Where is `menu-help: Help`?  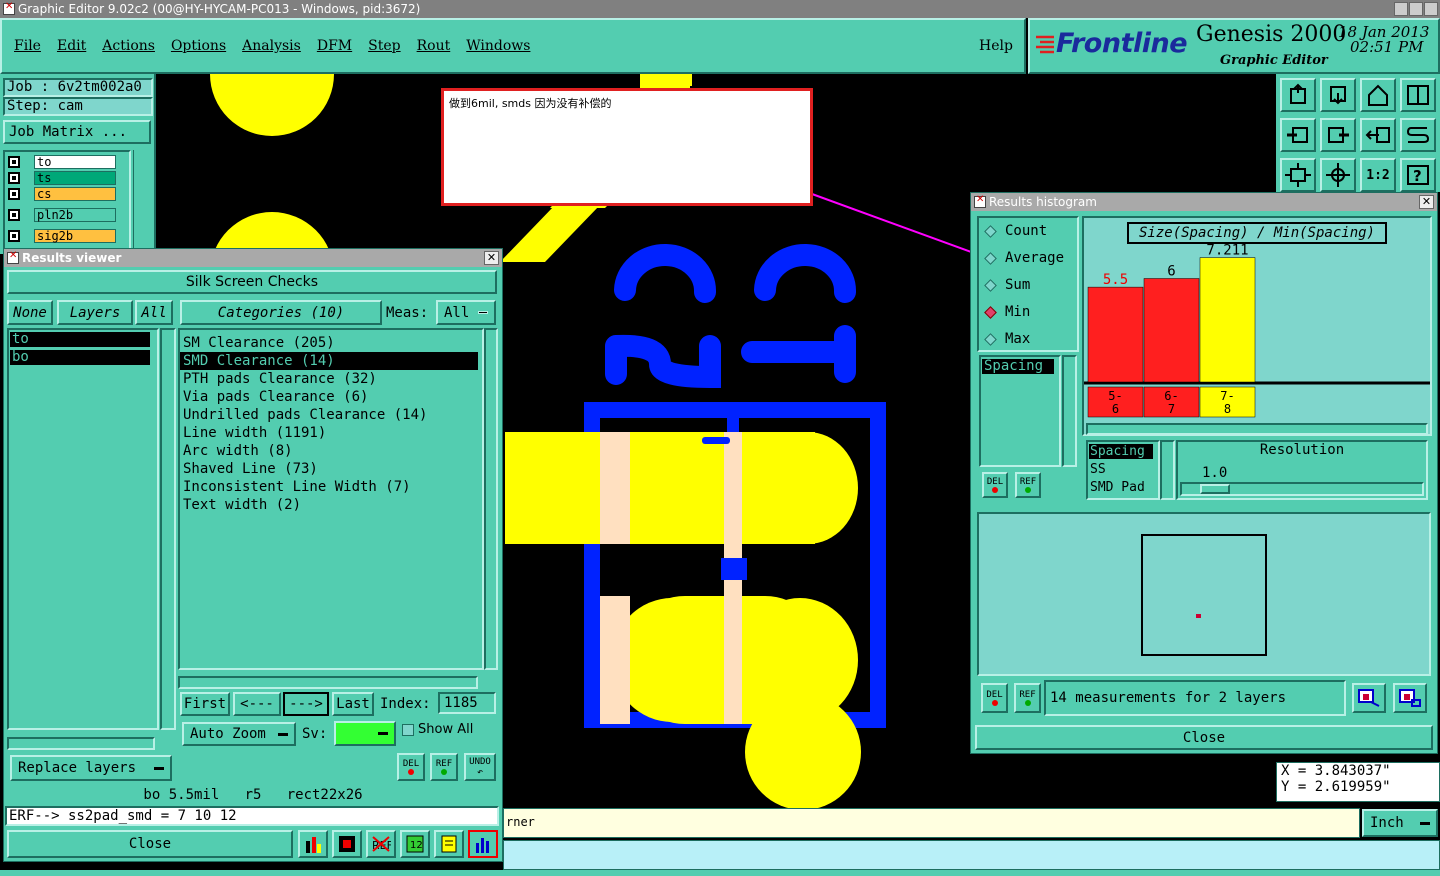
menu-help: Help is located at coordinates (996, 46).